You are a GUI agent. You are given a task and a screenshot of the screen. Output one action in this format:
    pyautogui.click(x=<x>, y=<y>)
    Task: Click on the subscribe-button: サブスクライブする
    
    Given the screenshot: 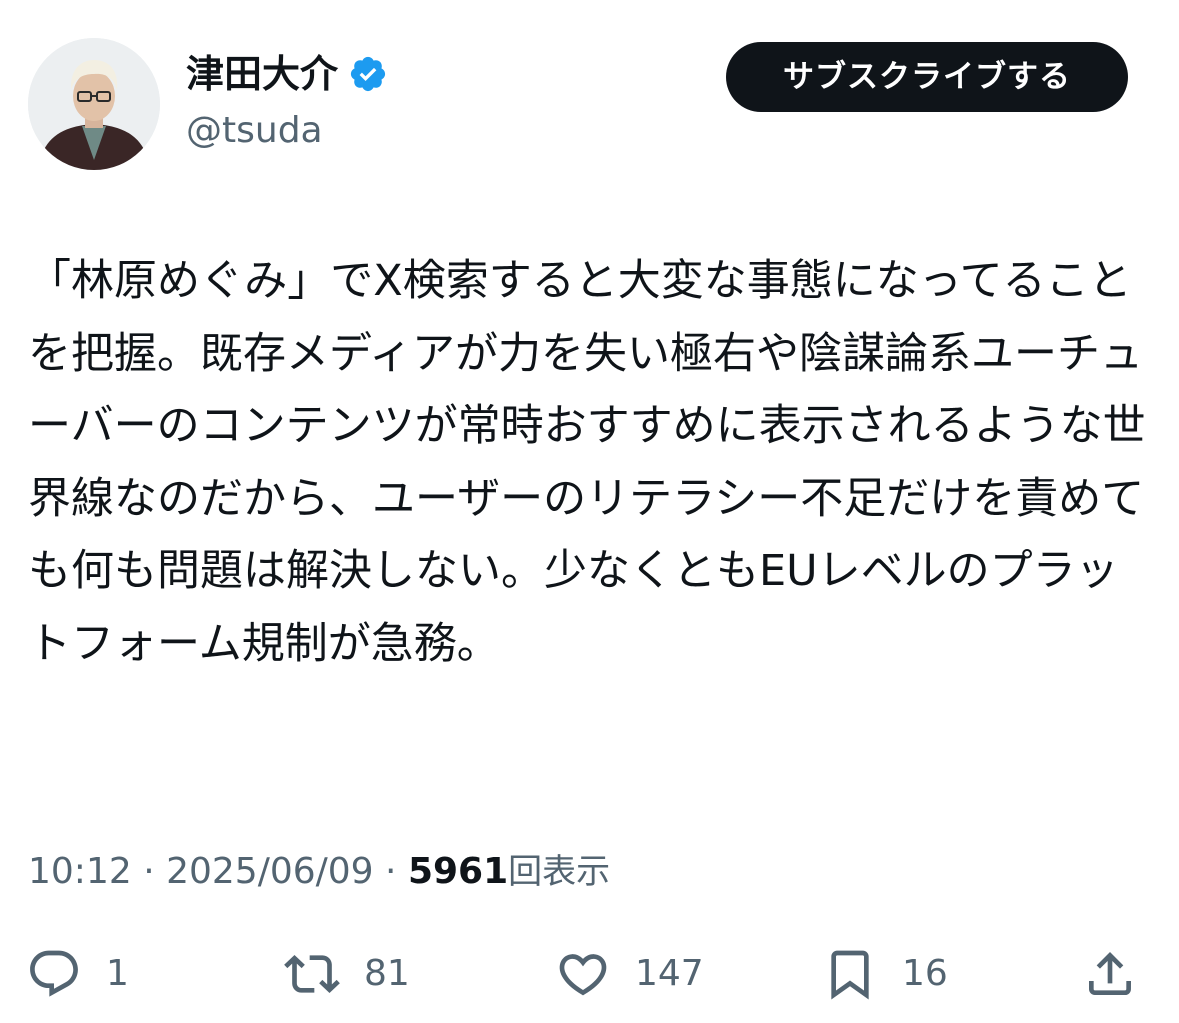 What is the action you would take?
    pyautogui.click(x=927, y=77)
    